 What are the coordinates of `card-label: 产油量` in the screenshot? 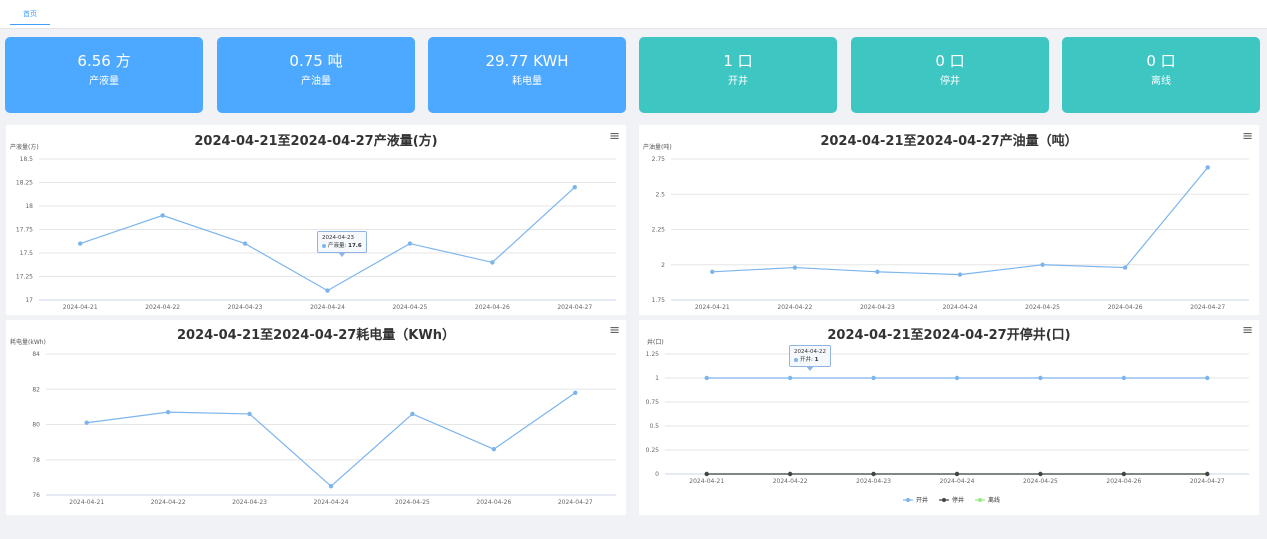 It's located at (316, 81).